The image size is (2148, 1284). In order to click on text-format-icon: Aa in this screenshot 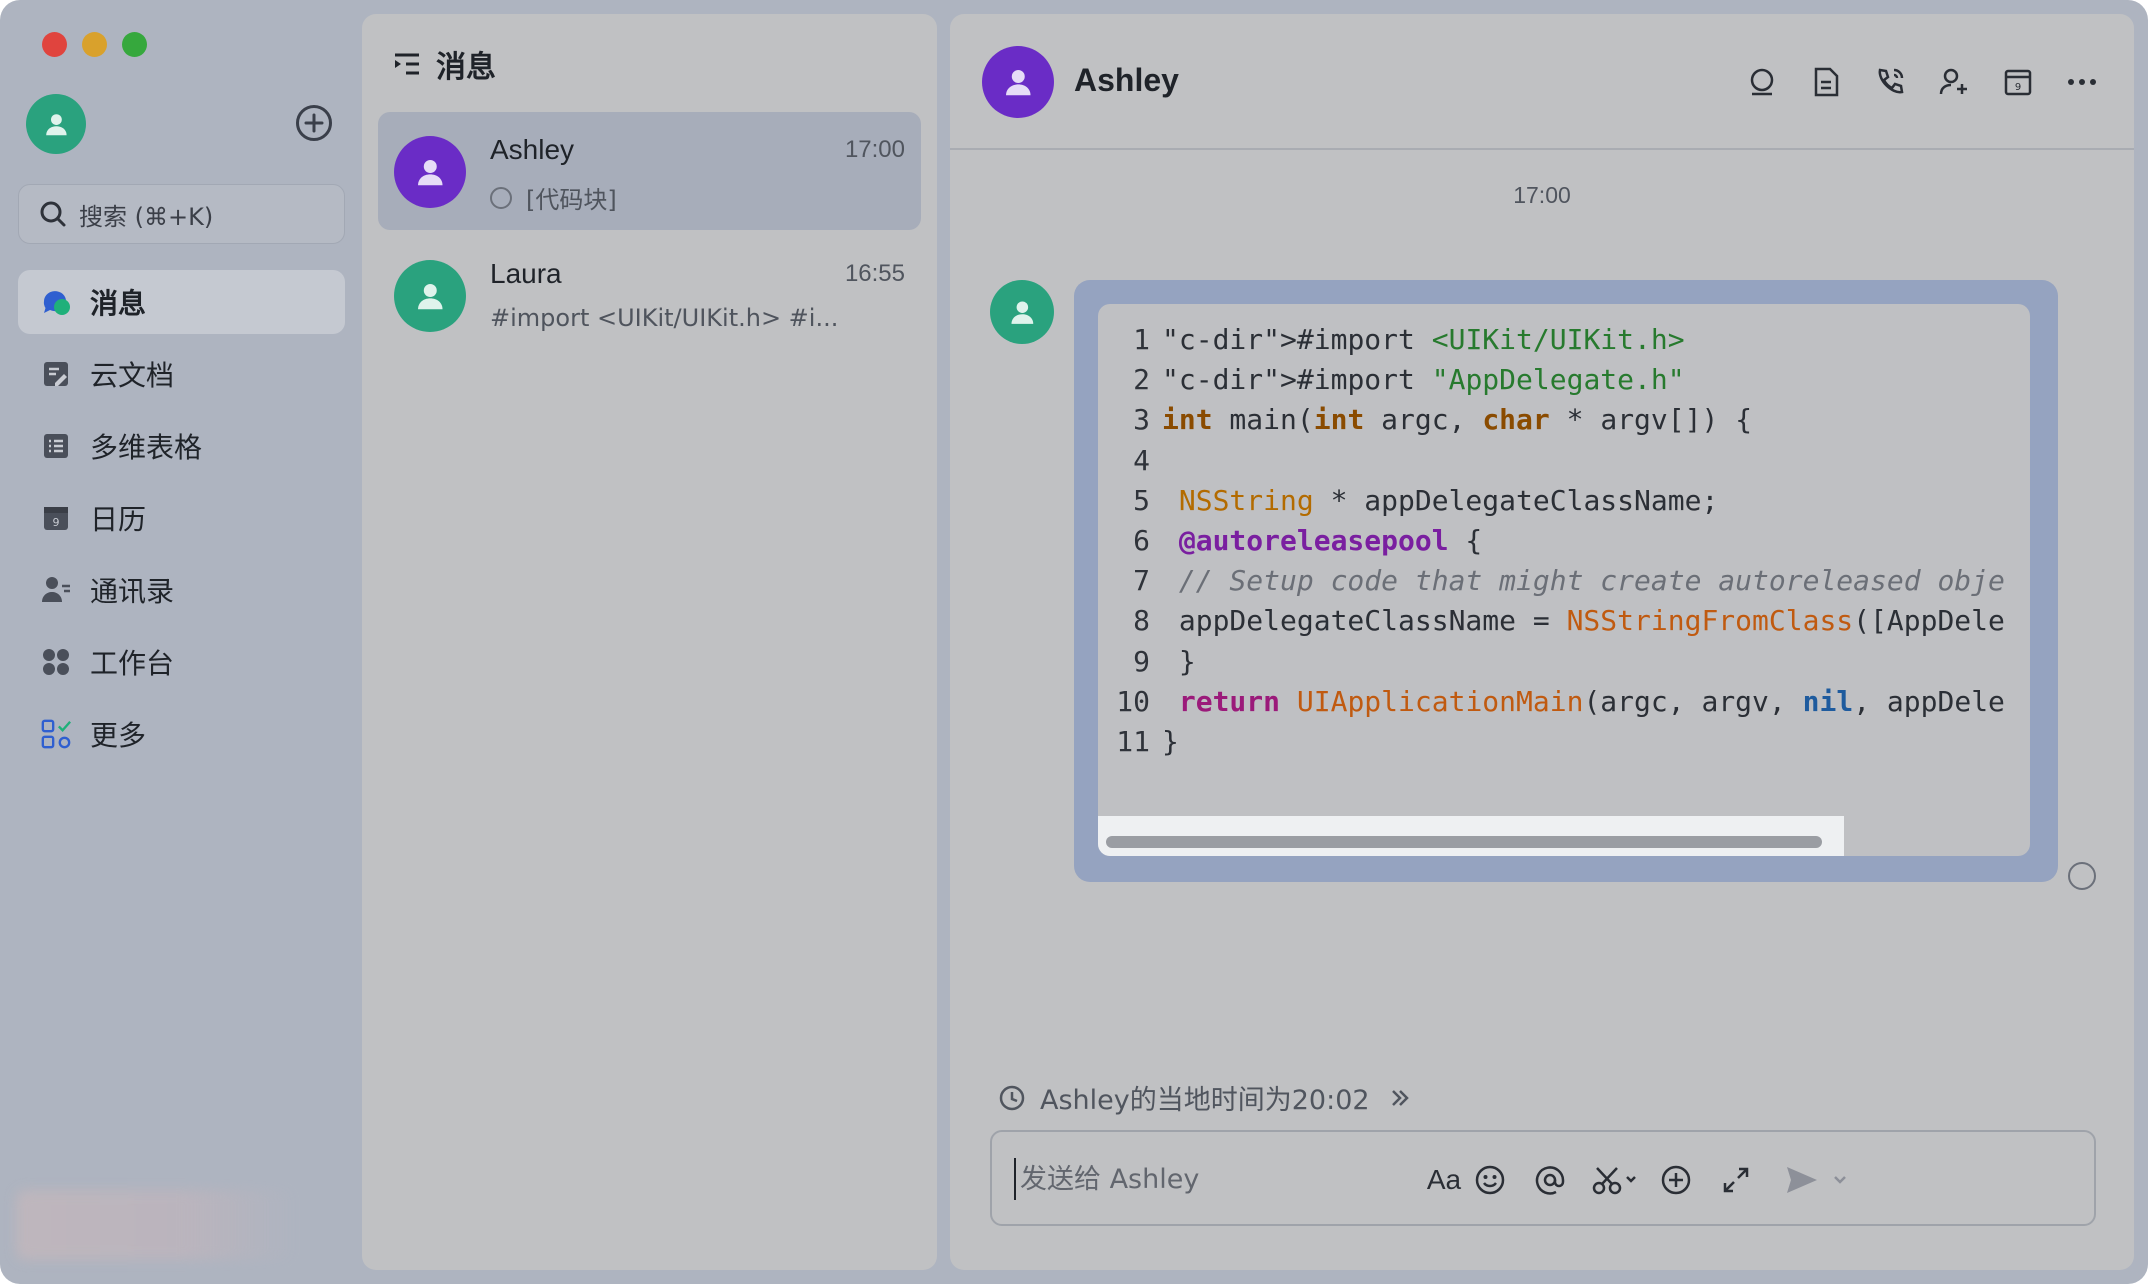, I will do `click(1444, 1179)`.